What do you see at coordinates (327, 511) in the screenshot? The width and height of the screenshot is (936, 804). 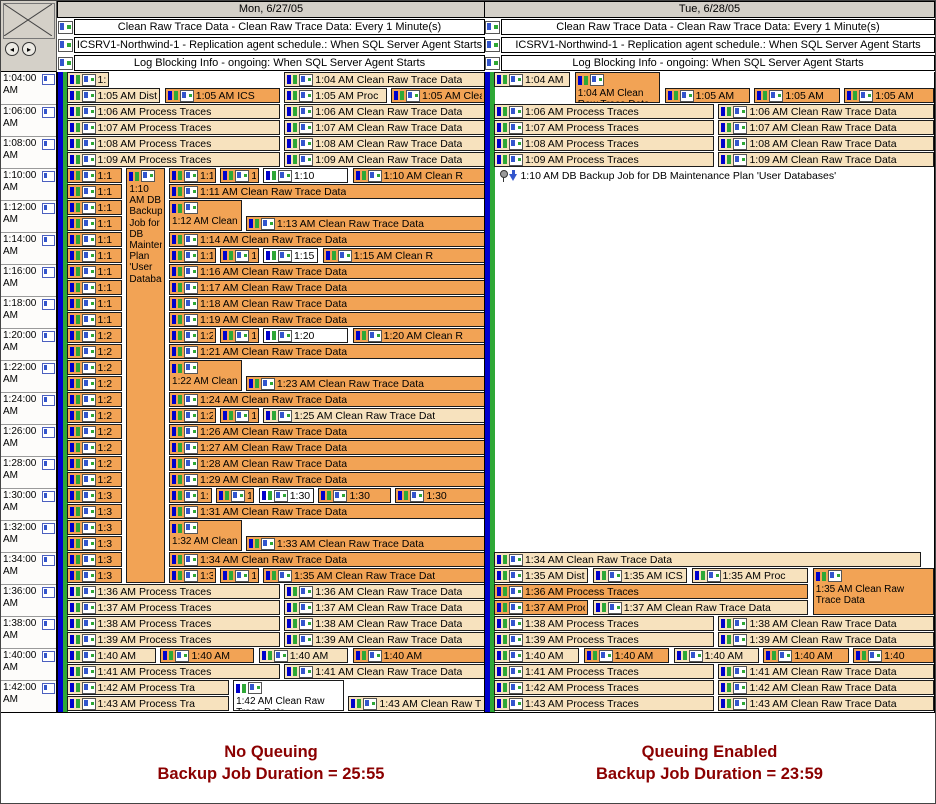 I see `event: 1:31 AM Clean Raw Trace Data` at bounding box center [327, 511].